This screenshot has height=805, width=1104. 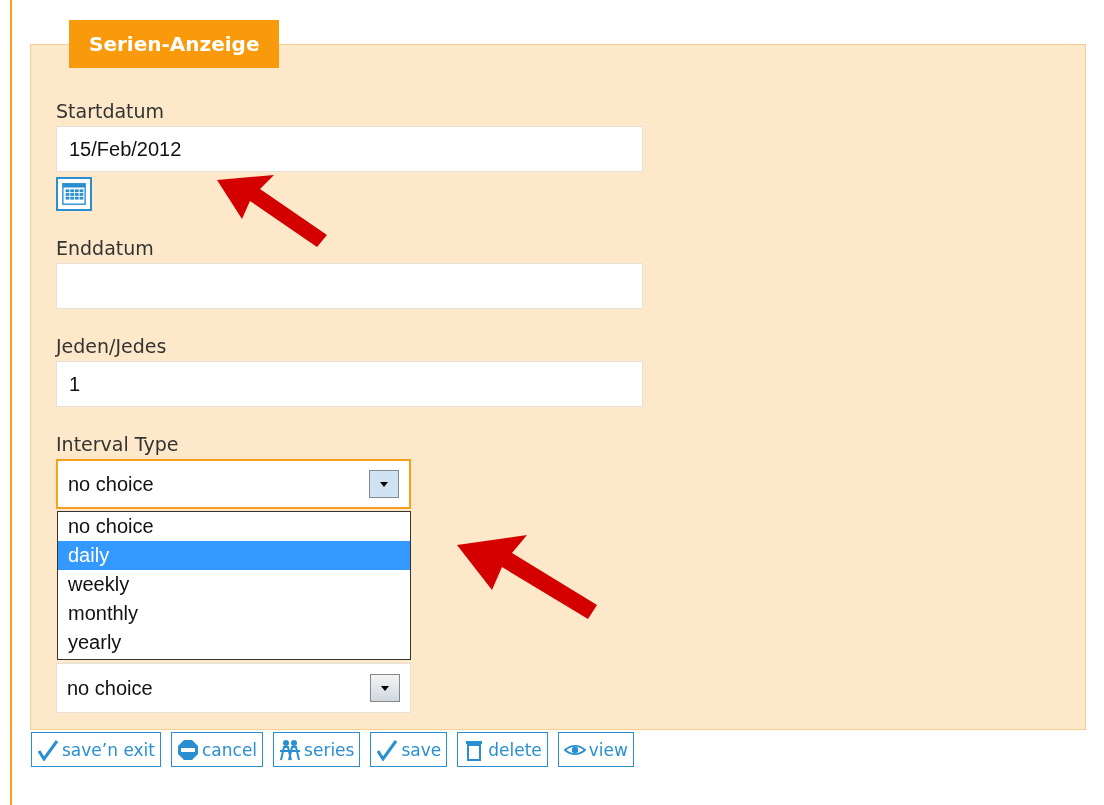 What do you see at coordinates (502, 749) in the screenshot?
I see `toolbar-button: delete` at bounding box center [502, 749].